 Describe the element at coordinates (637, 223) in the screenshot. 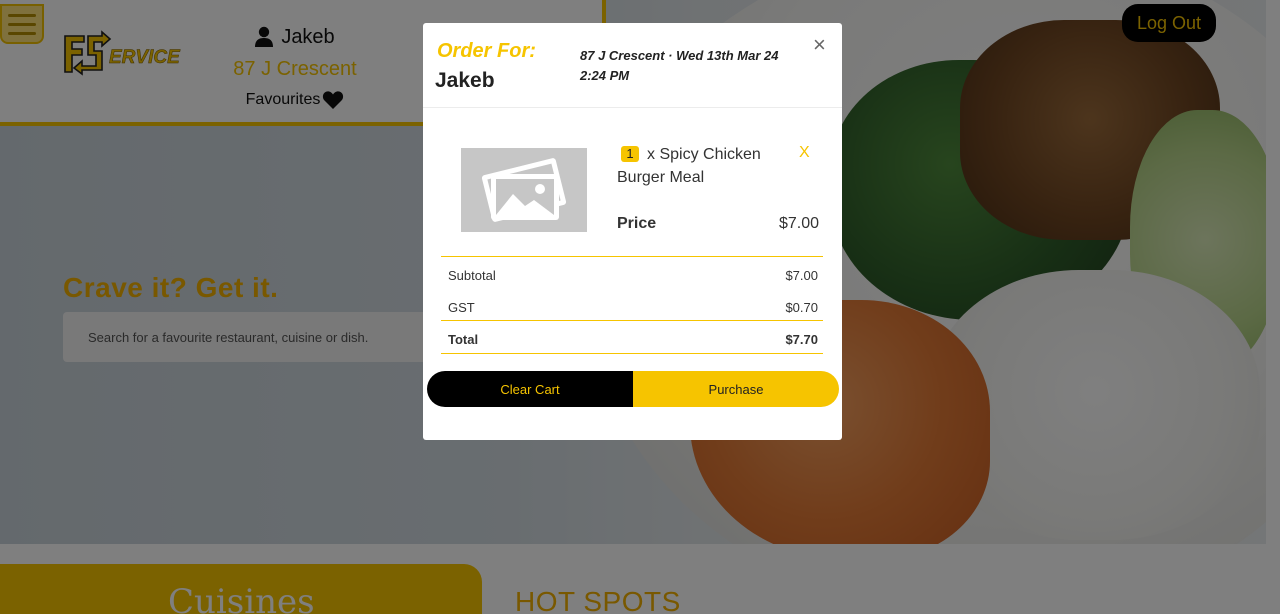

I see `price-label: Price` at that location.